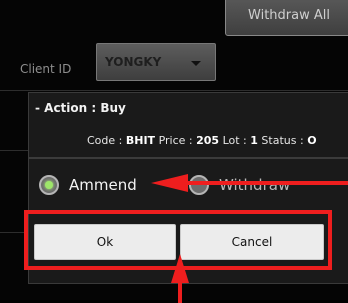  I want to click on price-label: Price :, so click(175, 140).